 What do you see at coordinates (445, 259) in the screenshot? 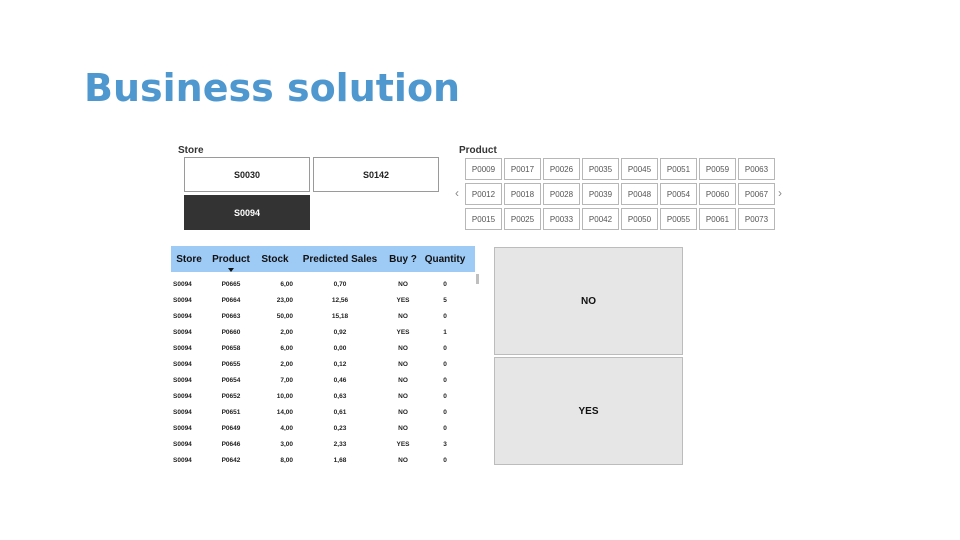
I see `header-quantity: Quantity` at bounding box center [445, 259].